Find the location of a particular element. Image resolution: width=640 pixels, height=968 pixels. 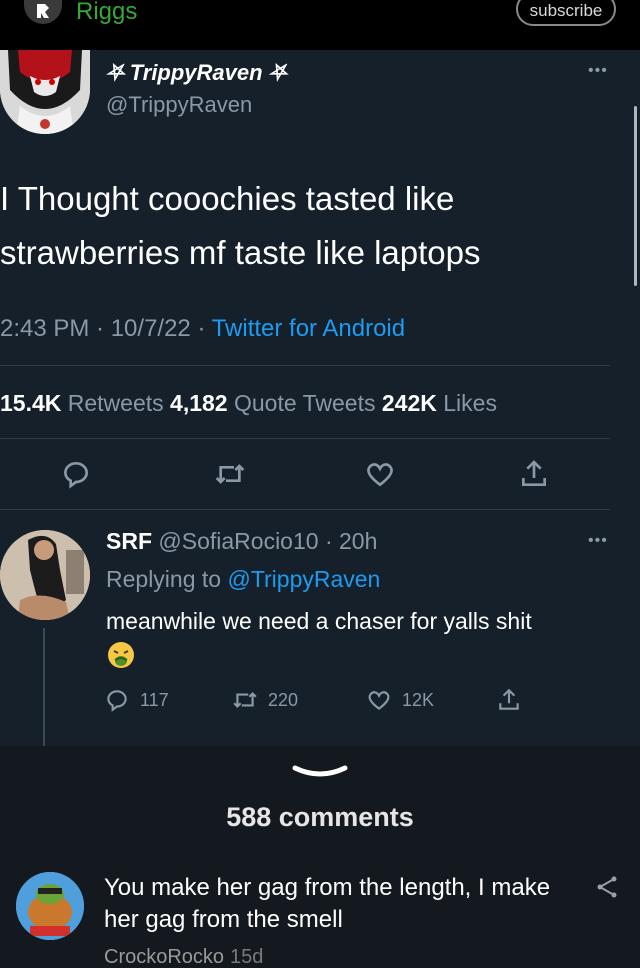

subscribe-button: subscribe is located at coordinates (566, 13).